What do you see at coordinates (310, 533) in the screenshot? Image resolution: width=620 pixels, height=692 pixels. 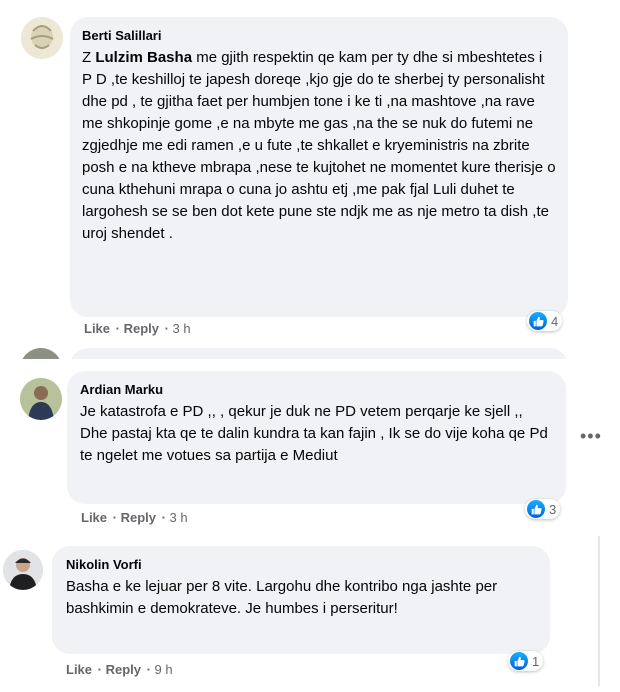 I see `seam-divider` at bounding box center [310, 533].